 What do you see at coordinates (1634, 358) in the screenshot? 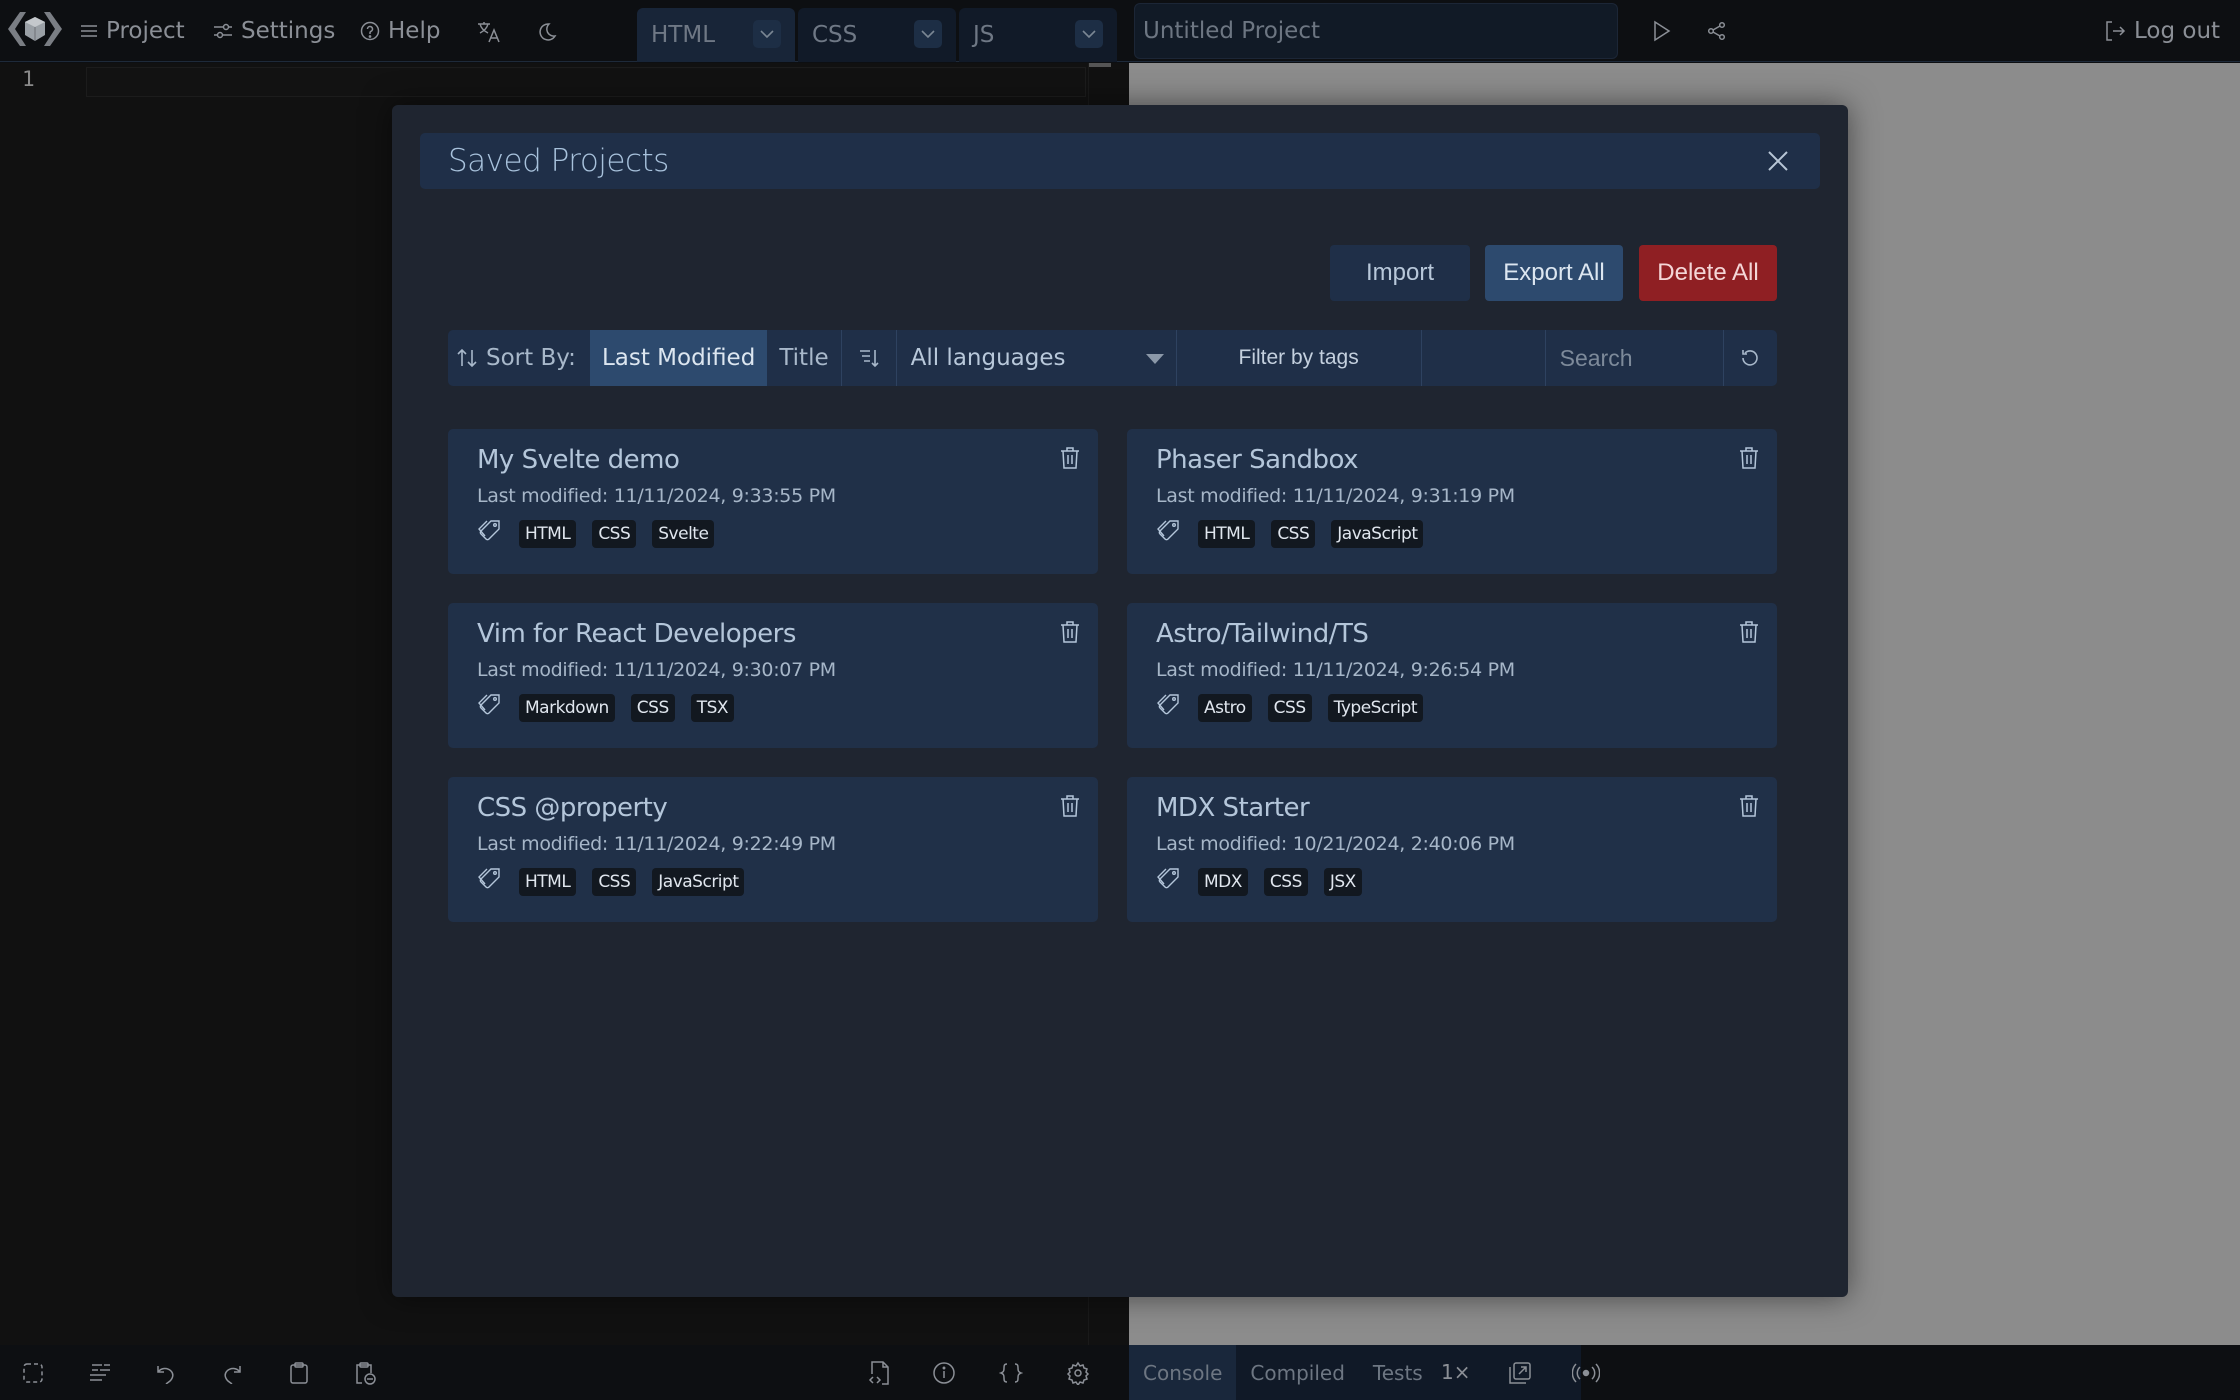
I see `search-input` at bounding box center [1634, 358].